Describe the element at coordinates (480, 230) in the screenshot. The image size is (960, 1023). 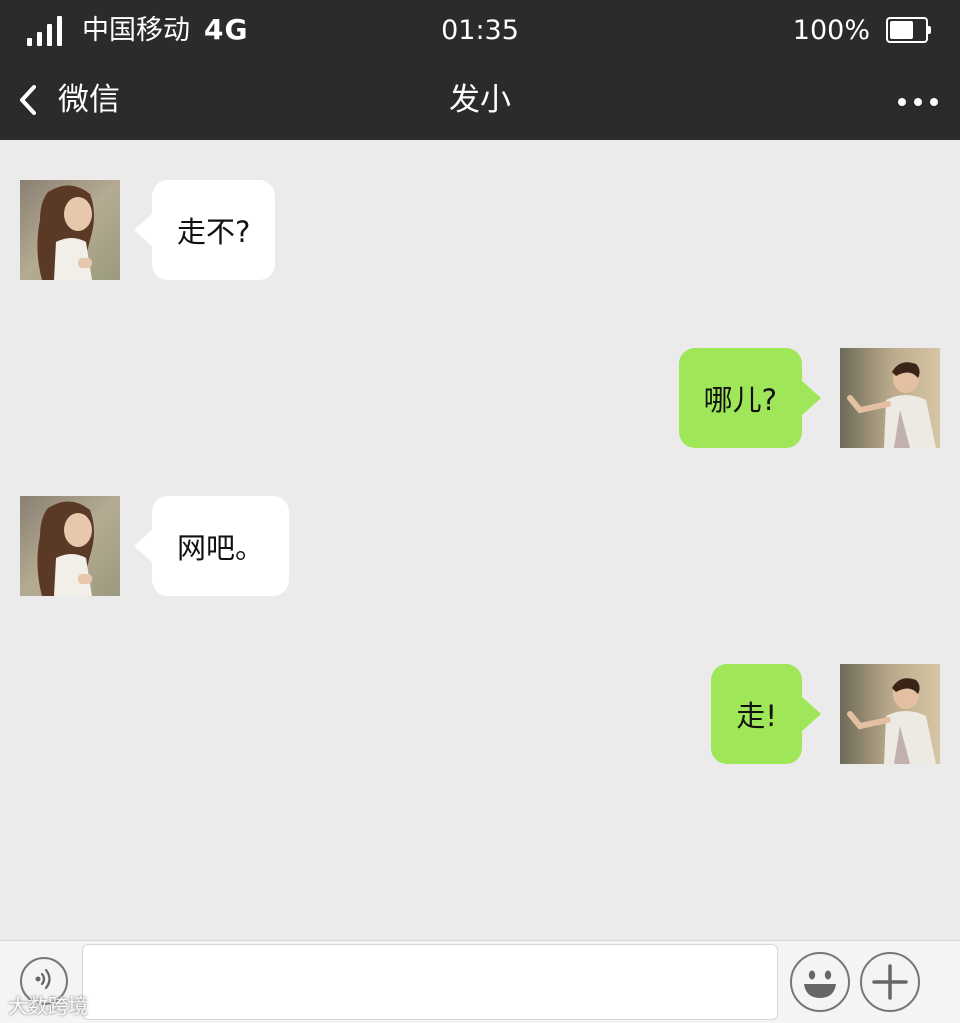
I see `message-row: 走不?` at that location.